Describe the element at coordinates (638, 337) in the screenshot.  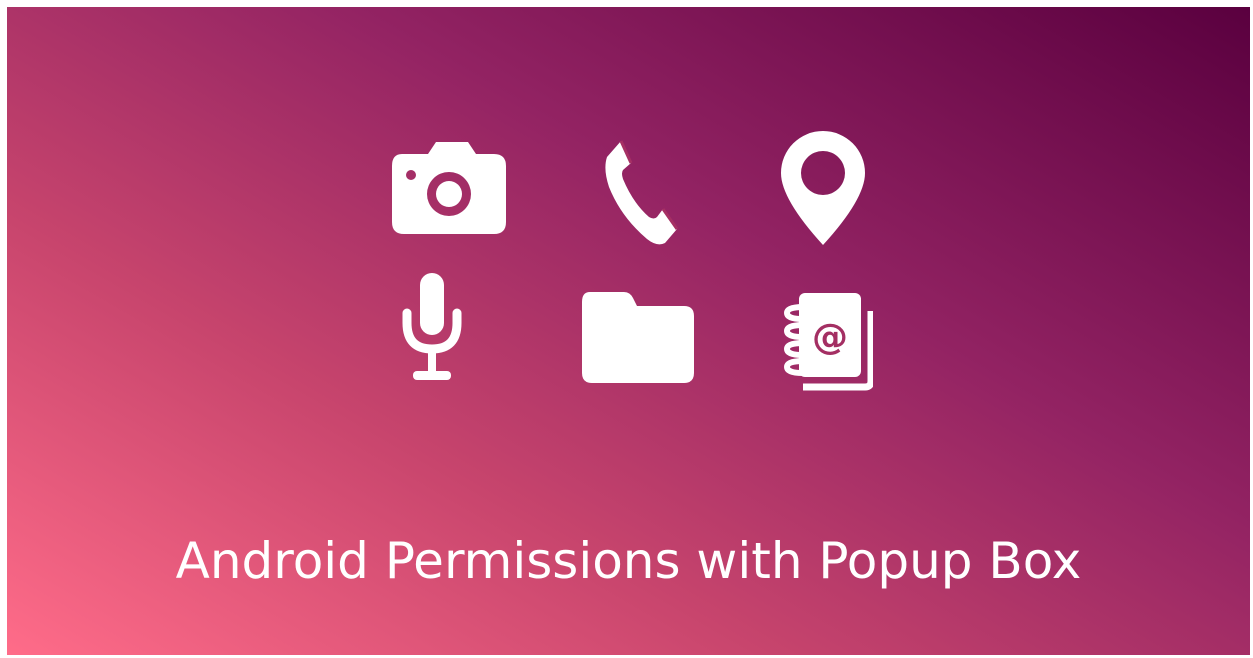
I see `folder-icon` at that location.